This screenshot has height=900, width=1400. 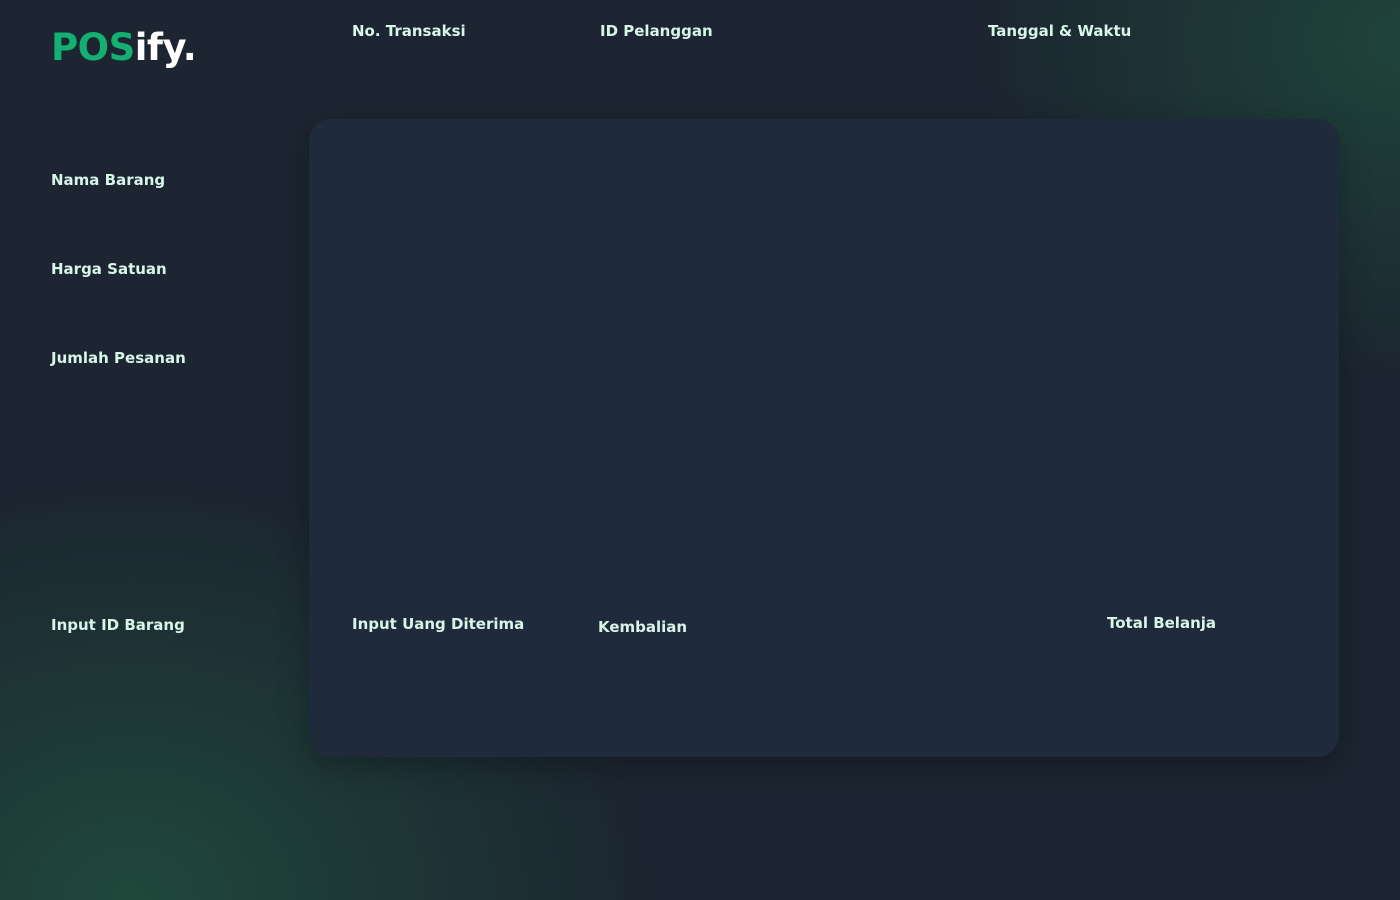 What do you see at coordinates (1060, 31) in the screenshot?
I see `datetime-label: Tanggal & Waktu` at bounding box center [1060, 31].